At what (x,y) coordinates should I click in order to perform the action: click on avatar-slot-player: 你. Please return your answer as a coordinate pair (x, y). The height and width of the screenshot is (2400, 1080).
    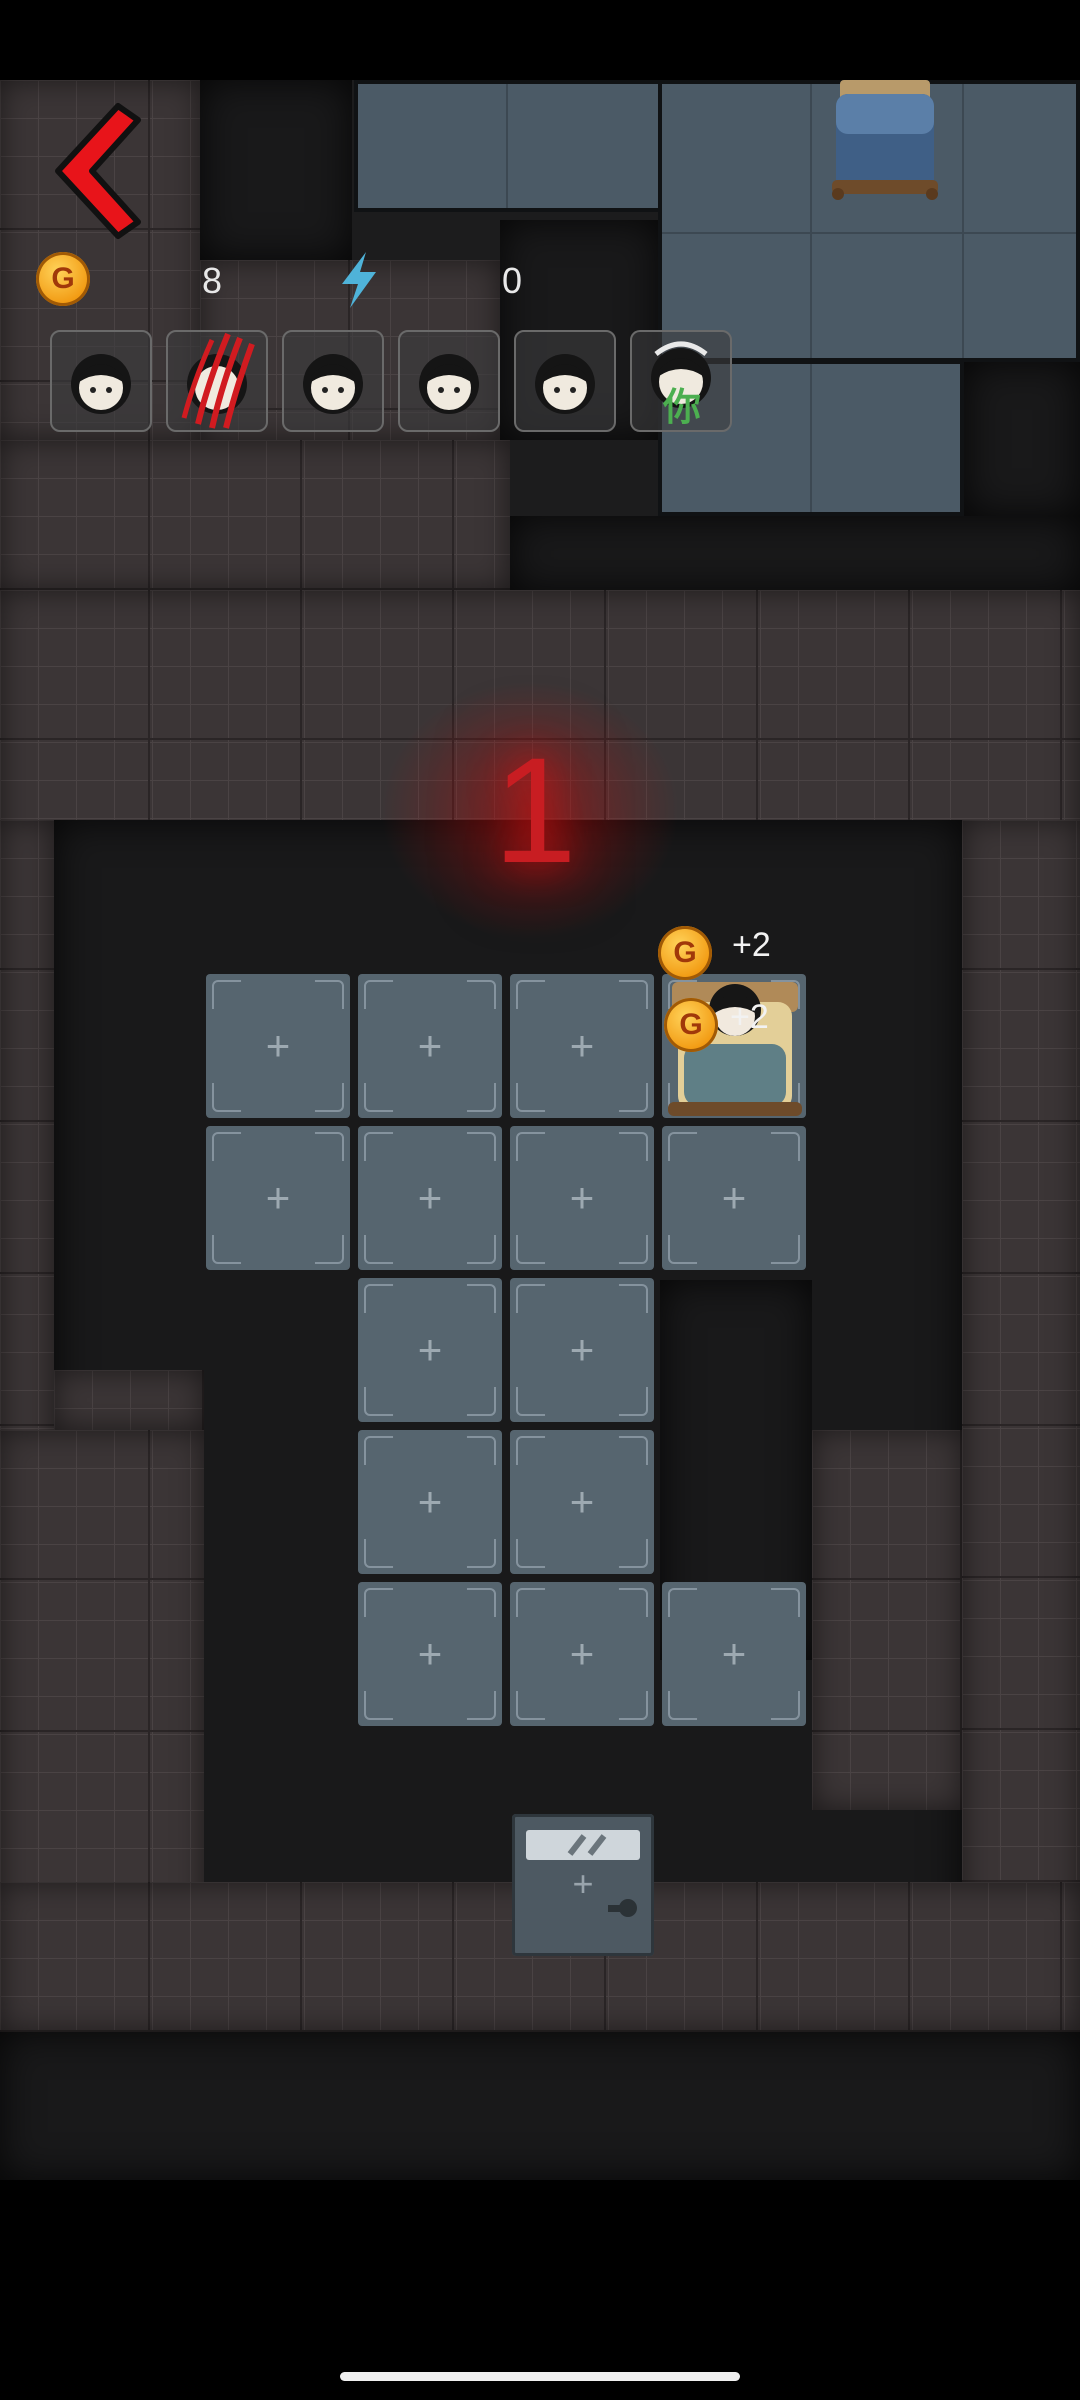
    Looking at the image, I should click on (681, 381).